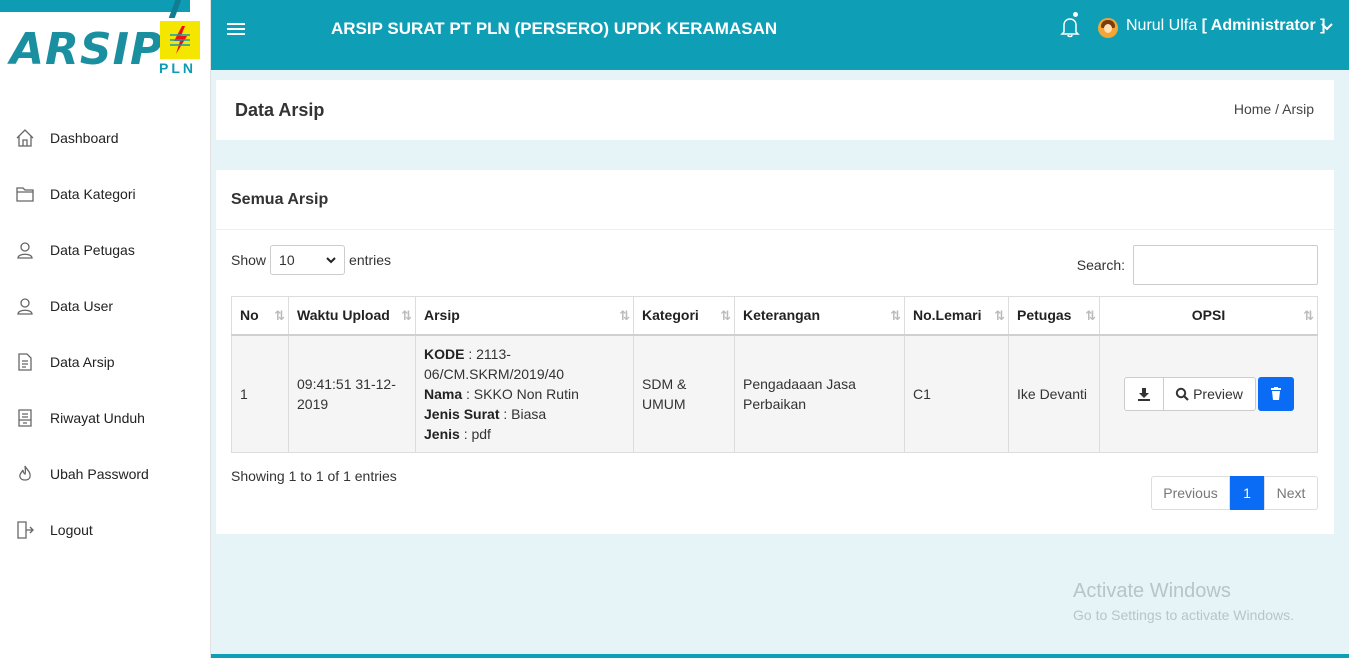  I want to click on col-no-lemari: No.Lemari ⇅, so click(956, 316).